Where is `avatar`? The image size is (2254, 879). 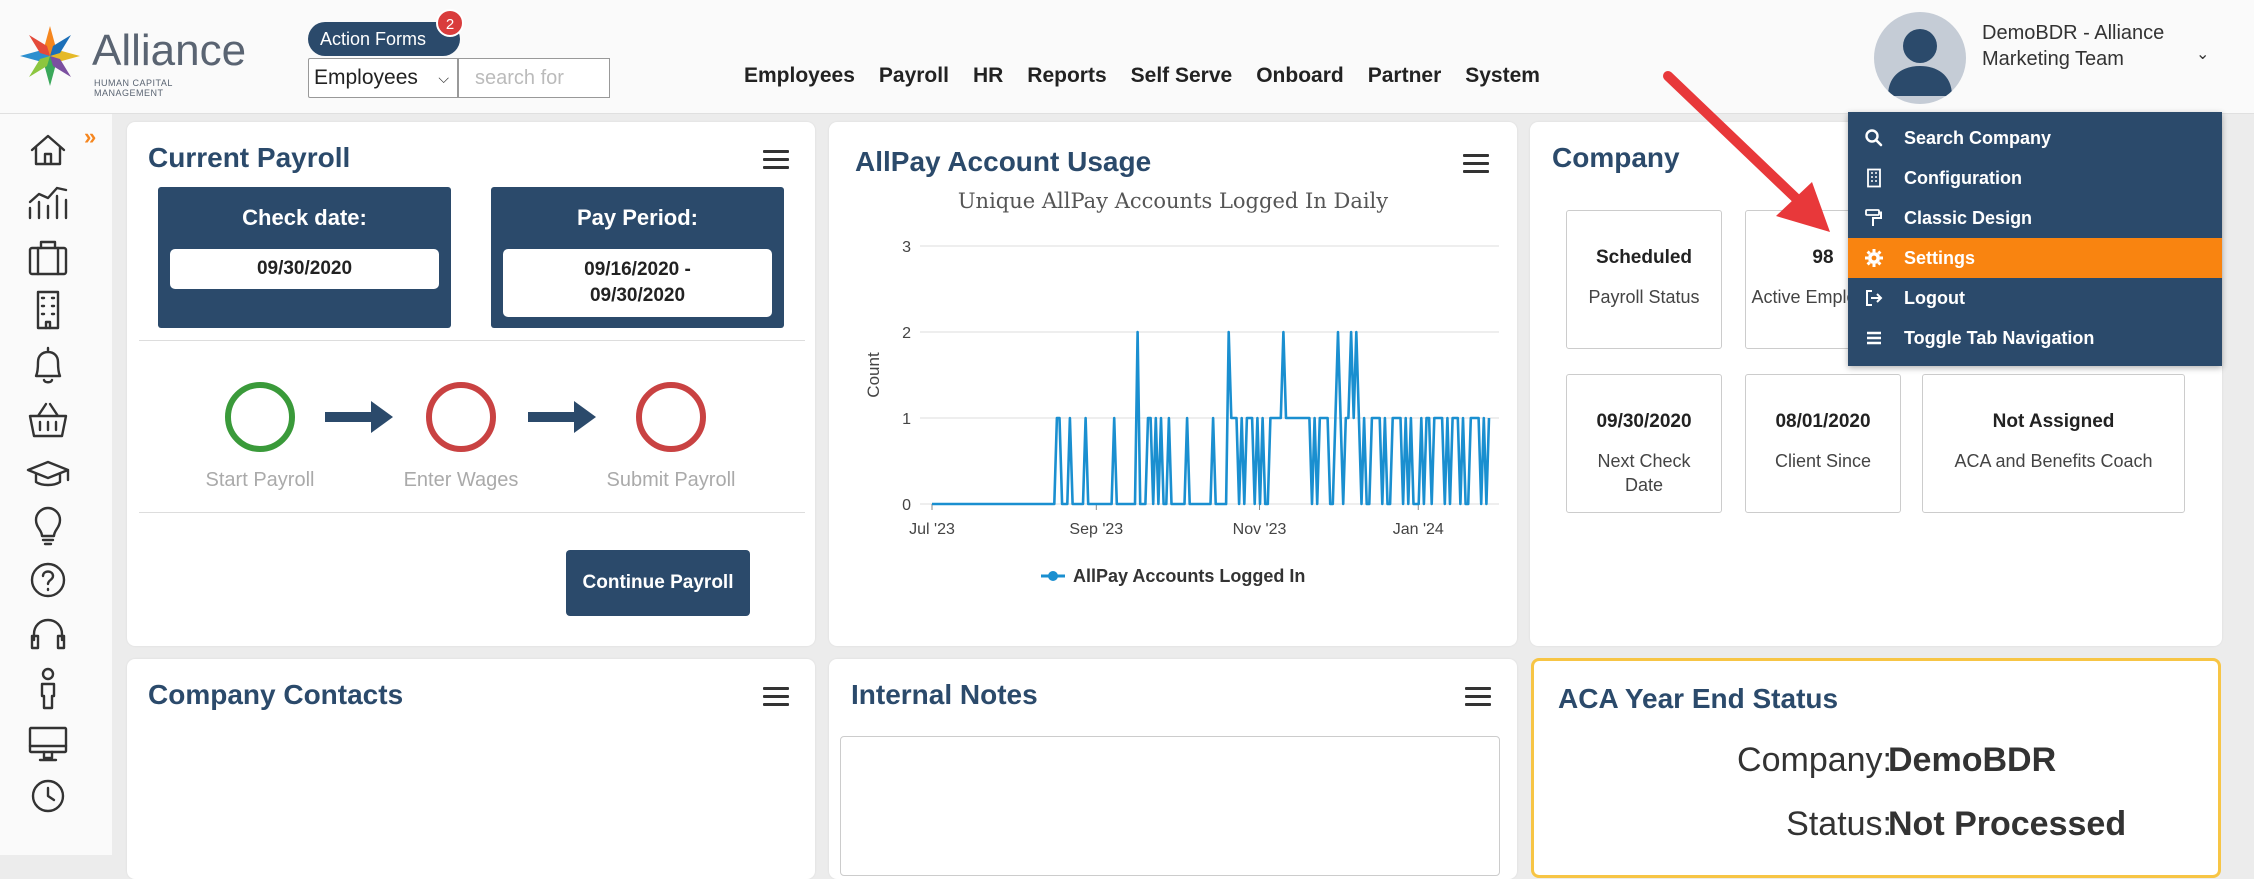 avatar is located at coordinates (1920, 58).